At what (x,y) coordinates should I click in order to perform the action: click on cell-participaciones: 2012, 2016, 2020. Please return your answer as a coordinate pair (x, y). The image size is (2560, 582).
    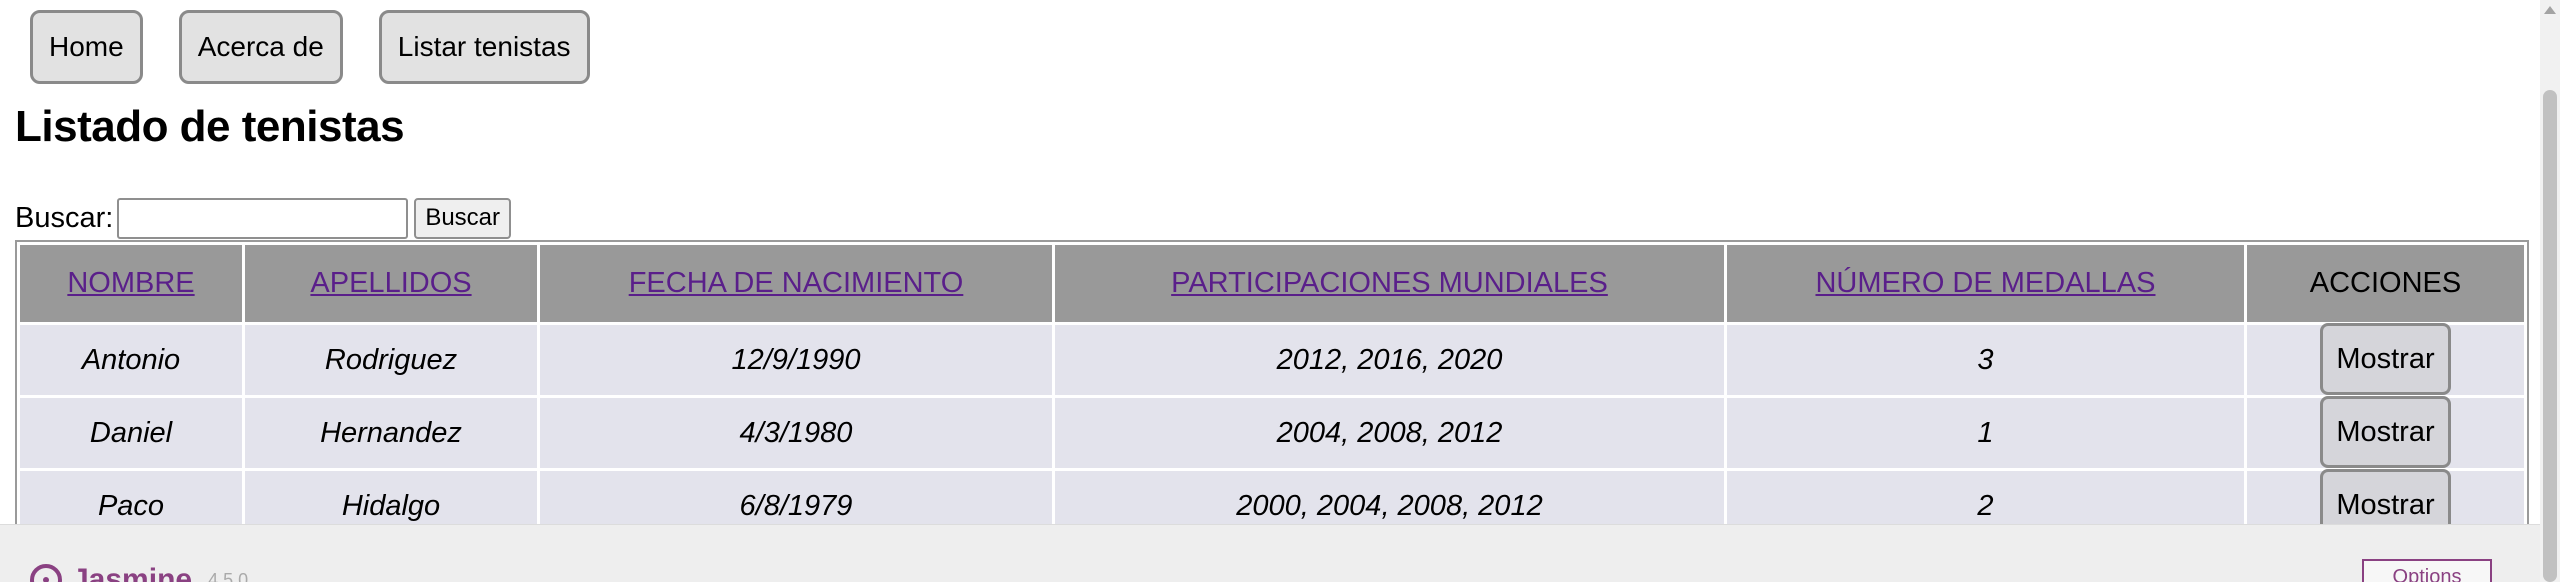
    Looking at the image, I should click on (1389, 360).